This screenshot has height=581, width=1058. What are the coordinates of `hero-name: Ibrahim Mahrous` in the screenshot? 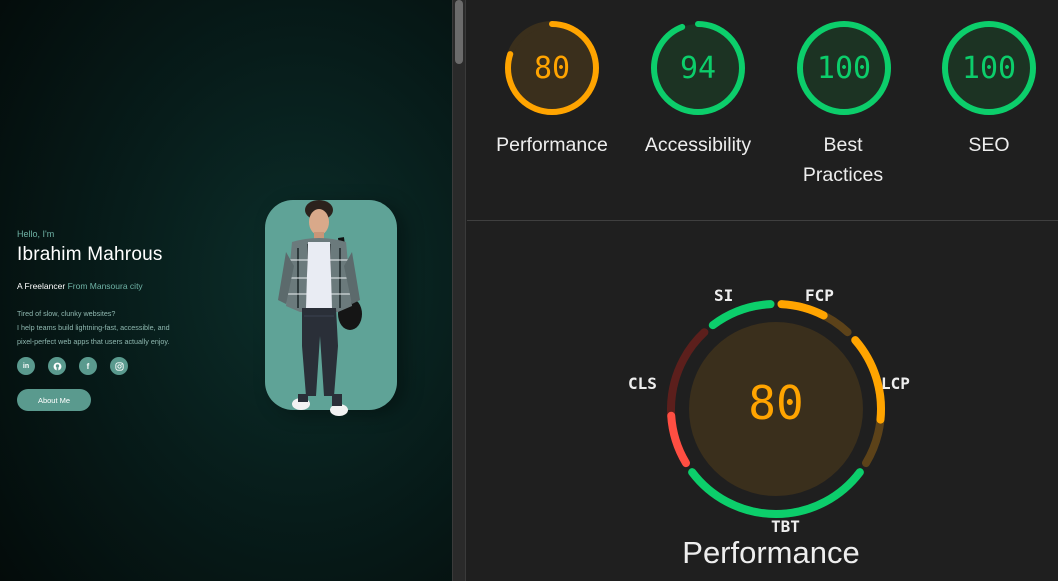 It's located at (90, 254).